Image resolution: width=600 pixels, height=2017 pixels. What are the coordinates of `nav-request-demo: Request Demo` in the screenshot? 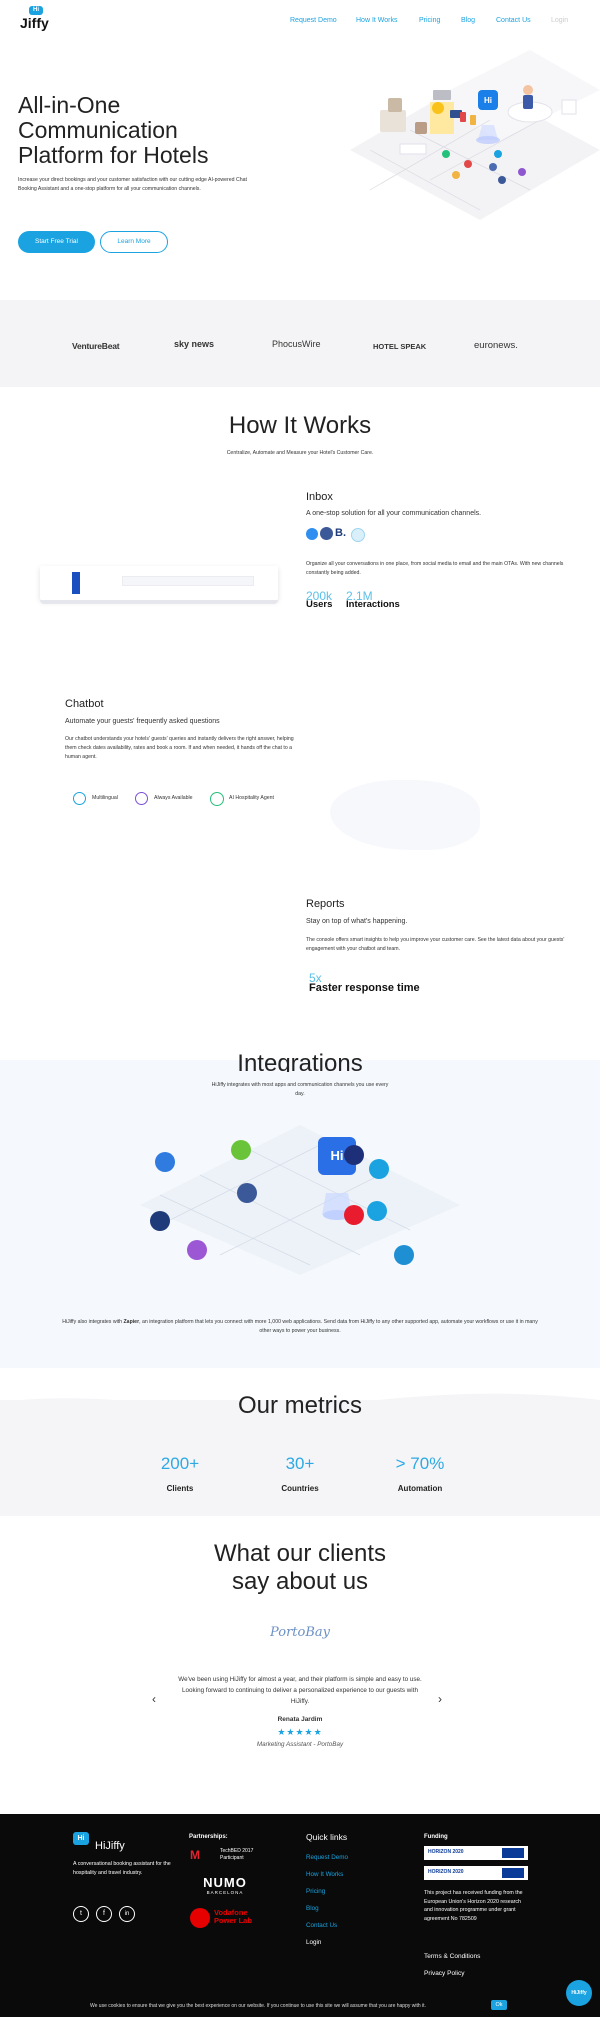 It's located at (313, 20).